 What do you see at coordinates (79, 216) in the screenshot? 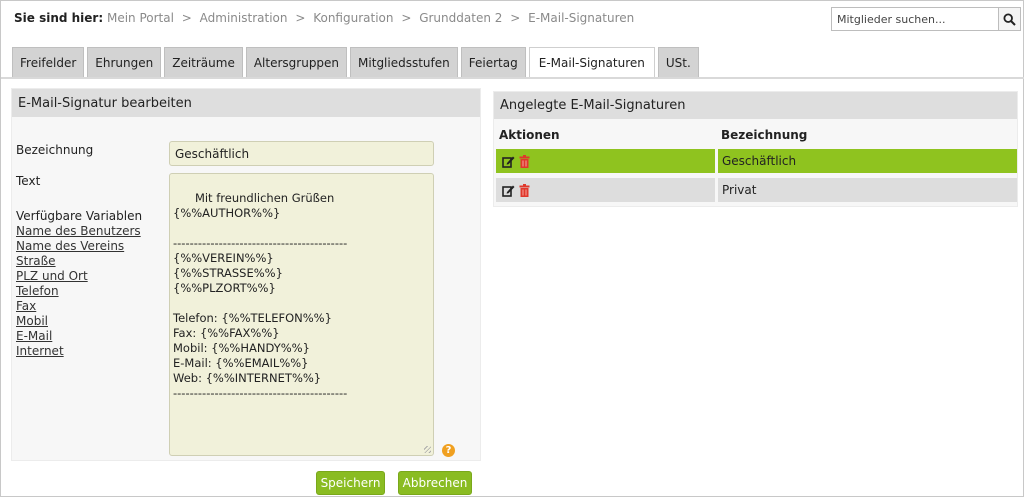
I see `variables-title: Verfügbare Variablen` at bounding box center [79, 216].